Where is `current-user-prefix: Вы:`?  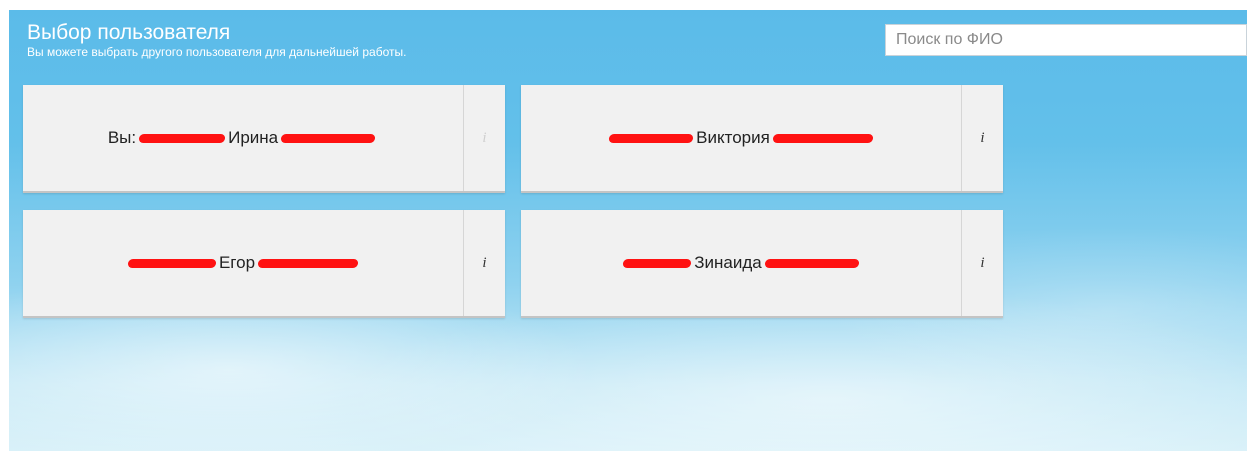 current-user-prefix: Вы: is located at coordinates (122, 137).